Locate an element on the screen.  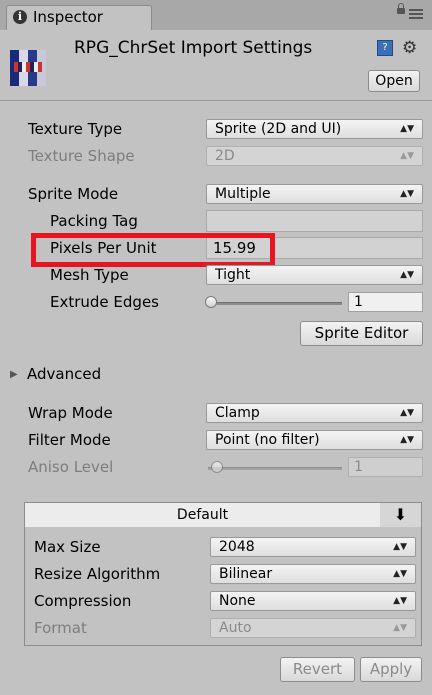
wrap-mode-dropdown: Clamp ▲▼ is located at coordinates (314, 413).